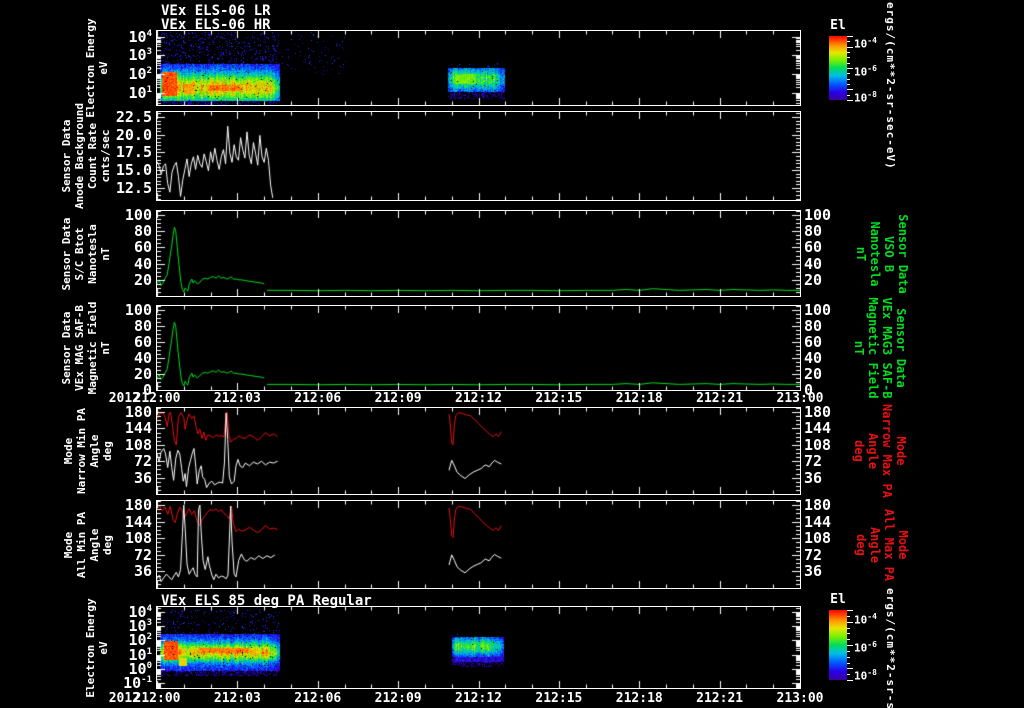 The image size is (1024, 708). I want to click on y-tick-label: 180, so click(818, 505).